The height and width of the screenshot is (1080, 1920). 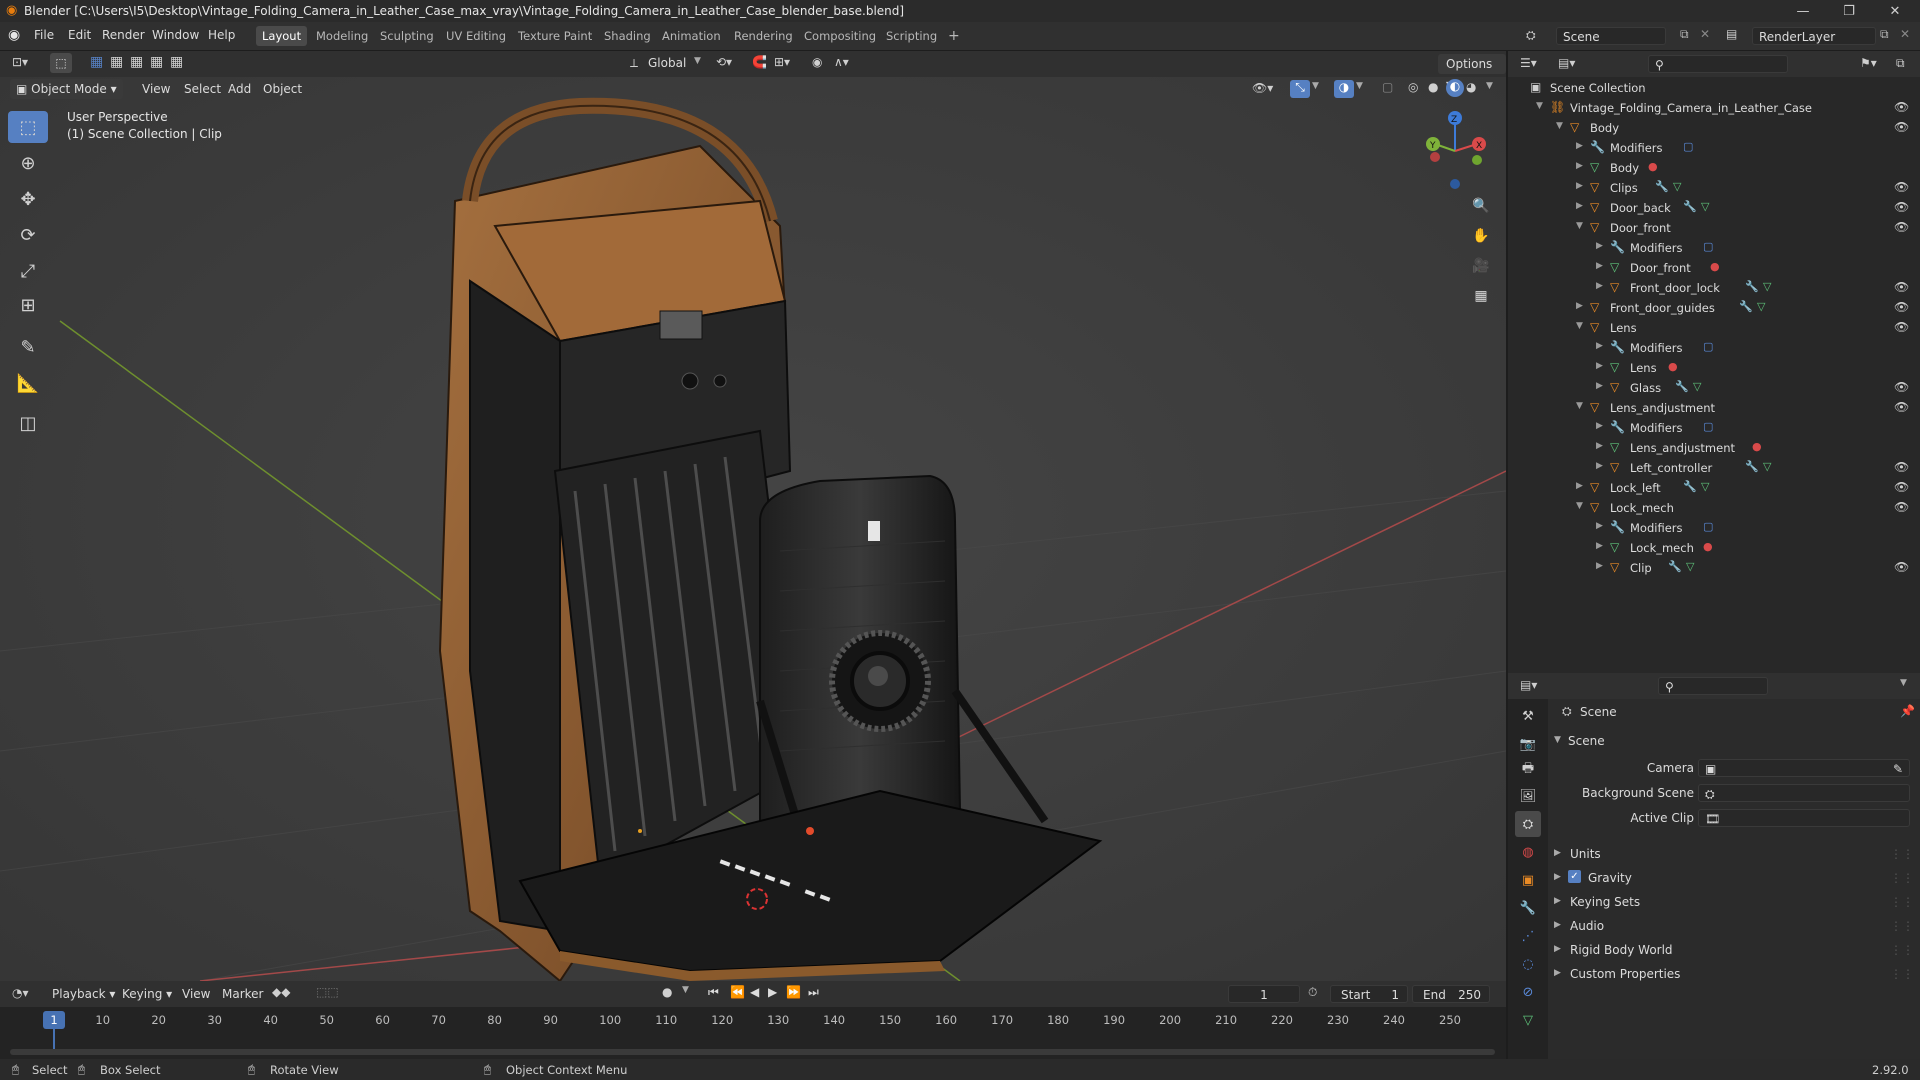 What do you see at coordinates (239, 89) in the screenshot?
I see `menu-add: Add` at bounding box center [239, 89].